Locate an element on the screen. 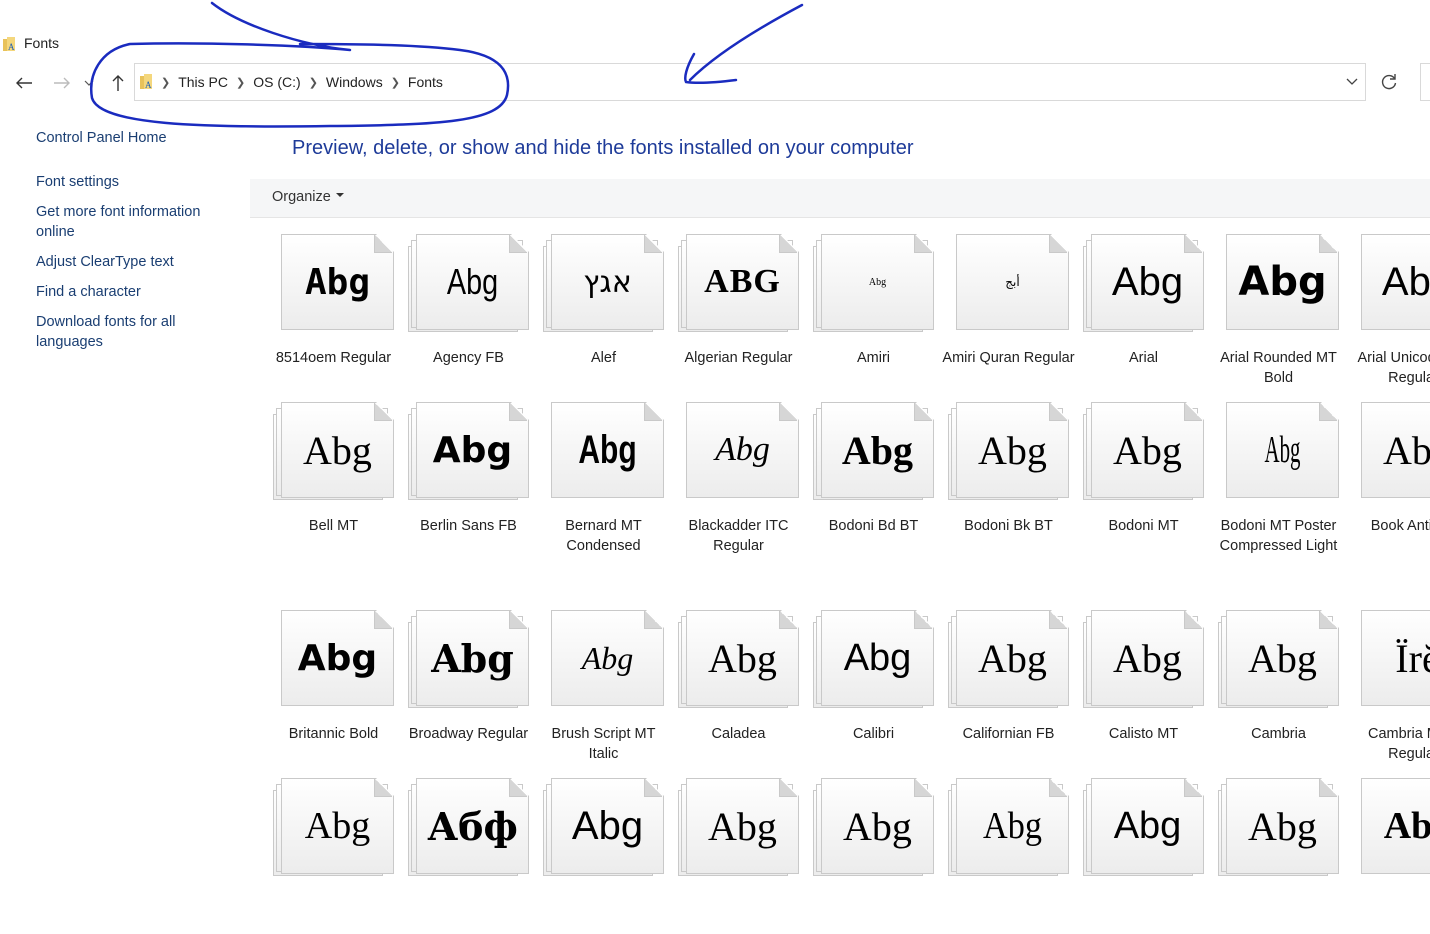 The height and width of the screenshot is (934, 1430). font-tile: ABG Algerian Regular is located at coordinates (738, 310).